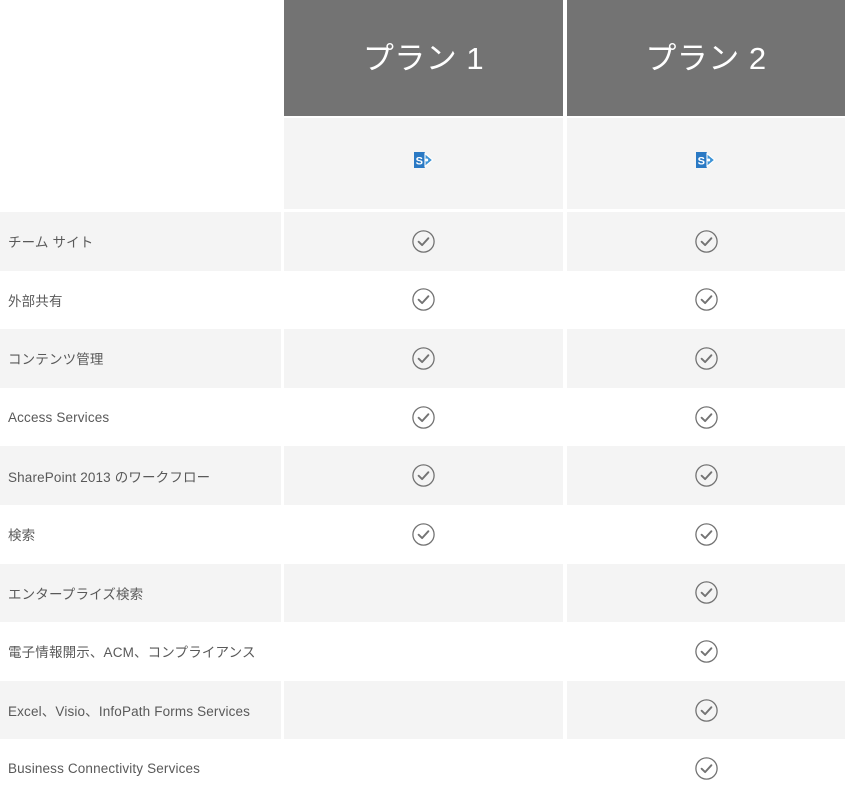  I want to click on table-row: 検索, so click(422, 534).